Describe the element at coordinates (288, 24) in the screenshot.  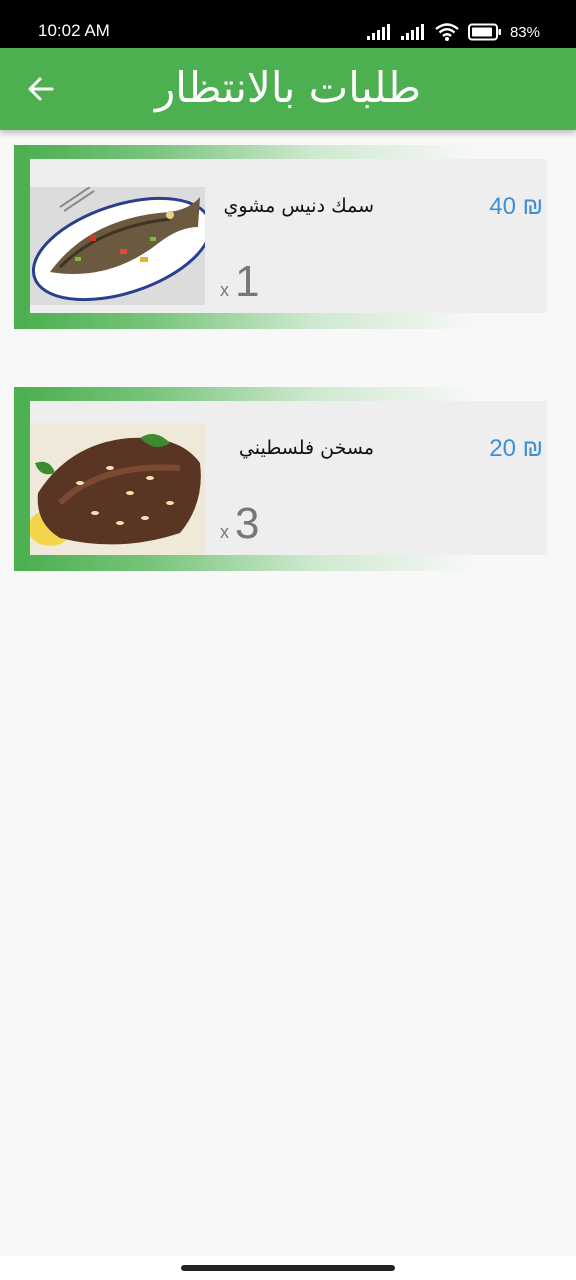
I see `status-bar: 10:02 AM 83%` at that location.